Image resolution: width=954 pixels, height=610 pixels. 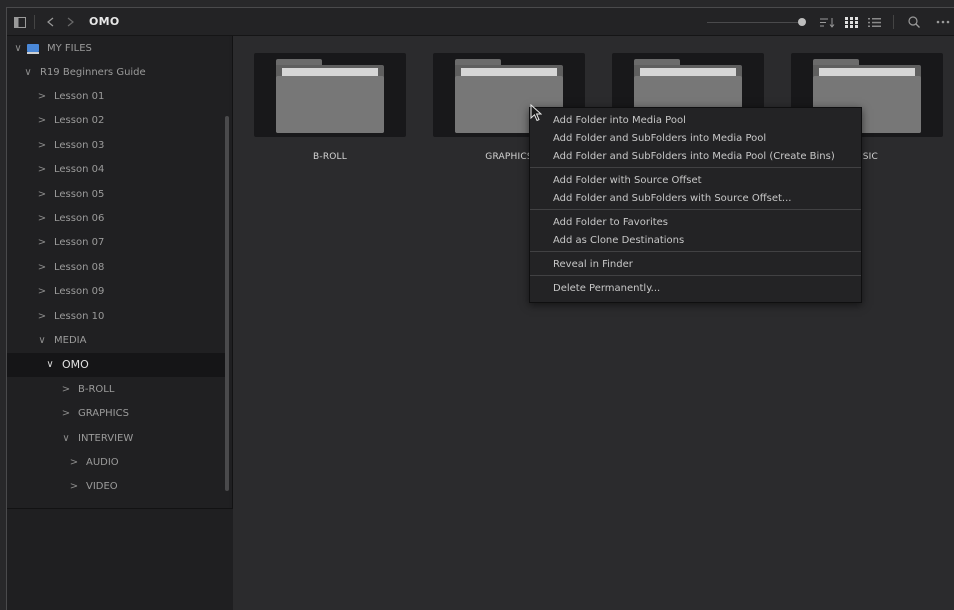 I want to click on sidebar-toggle-icon, so click(x=20, y=22).